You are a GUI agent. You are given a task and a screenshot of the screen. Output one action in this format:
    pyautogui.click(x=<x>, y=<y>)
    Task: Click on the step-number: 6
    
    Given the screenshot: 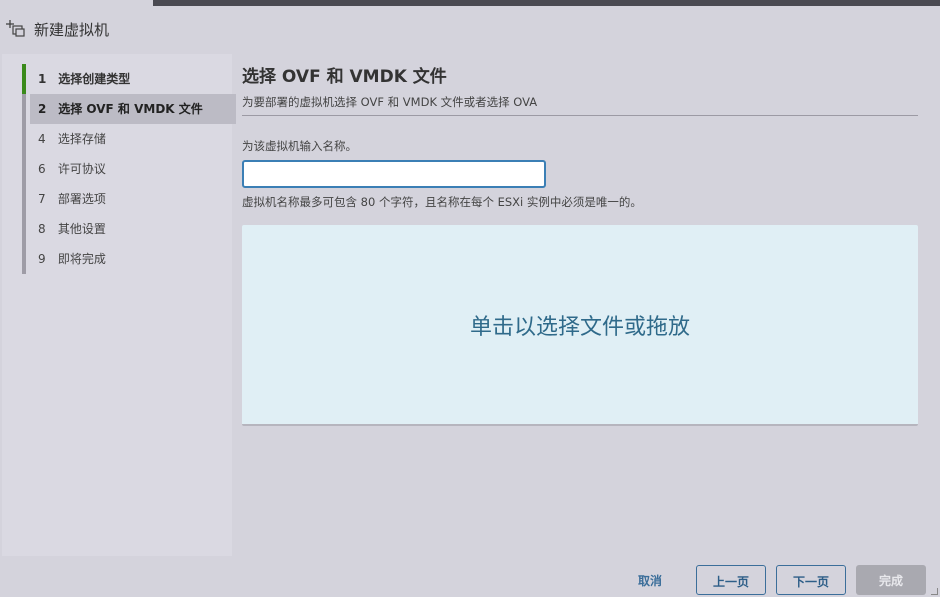 What is the action you would take?
    pyautogui.click(x=42, y=169)
    